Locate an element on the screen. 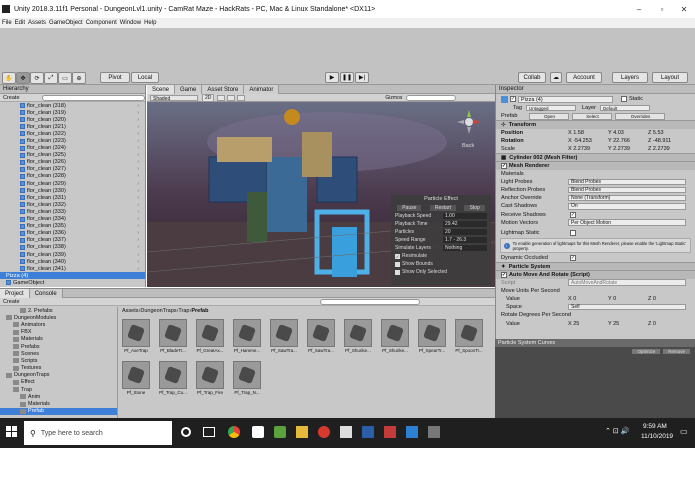 The image size is (695, 494). notifications-icon: ▭ is located at coordinates (684, 431).